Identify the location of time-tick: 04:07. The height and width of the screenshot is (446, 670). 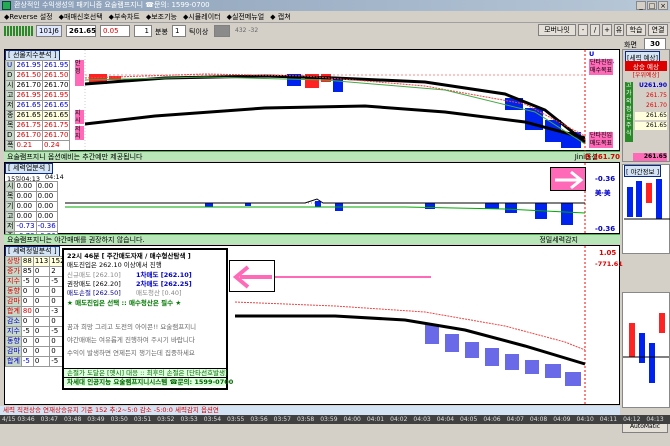
(515, 419).